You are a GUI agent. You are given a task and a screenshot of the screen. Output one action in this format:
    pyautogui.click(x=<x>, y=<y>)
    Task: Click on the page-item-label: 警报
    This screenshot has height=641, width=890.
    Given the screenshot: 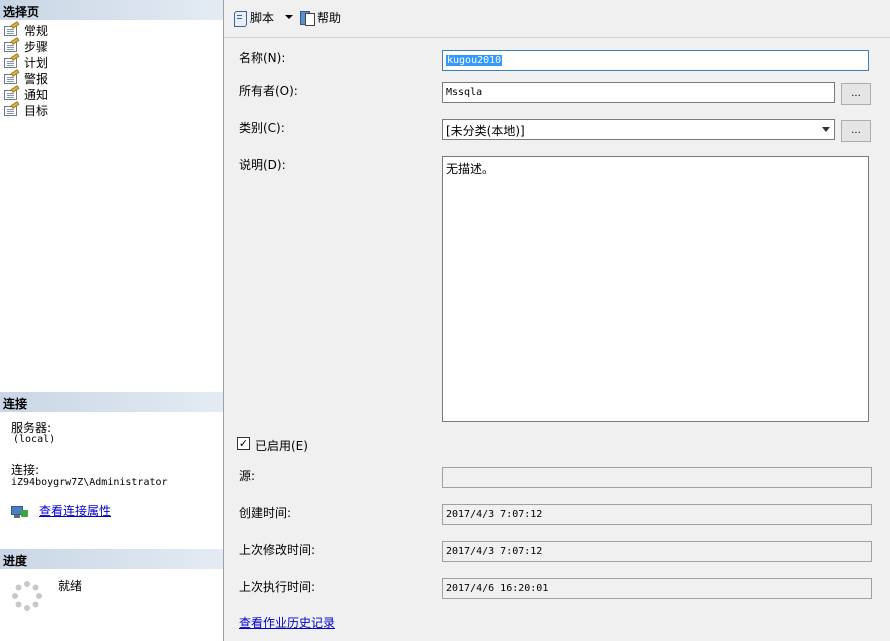 What is the action you would take?
    pyautogui.click(x=36, y=78)
    